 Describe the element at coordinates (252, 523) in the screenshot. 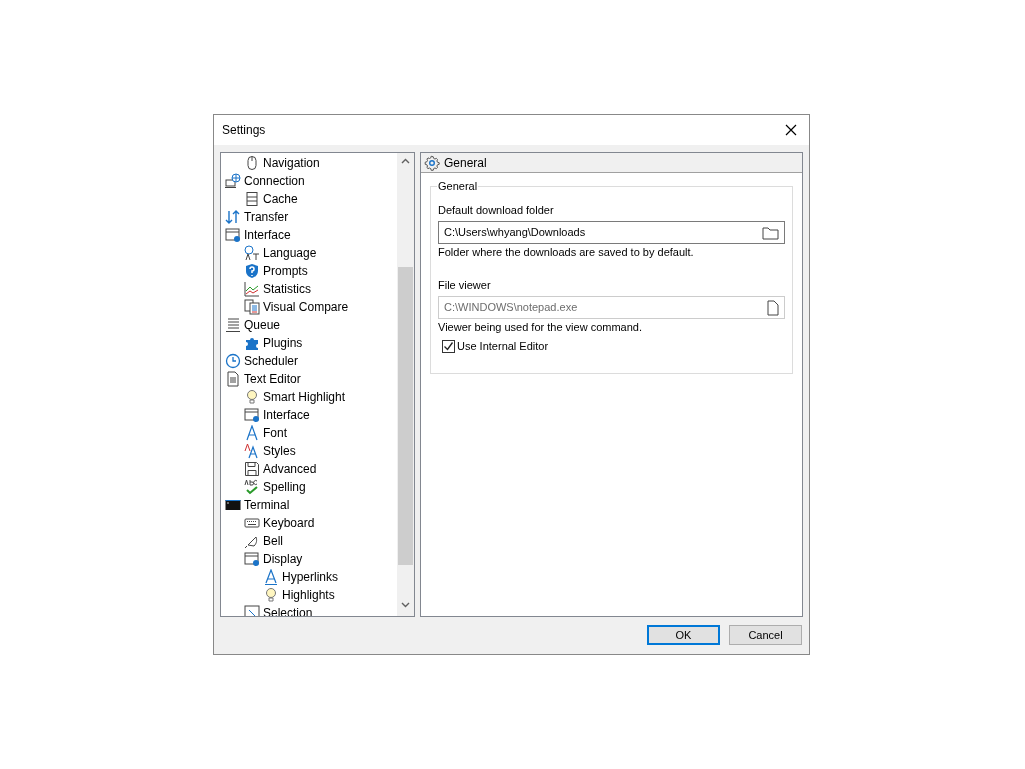

I see `keyboard-icon` at that location.